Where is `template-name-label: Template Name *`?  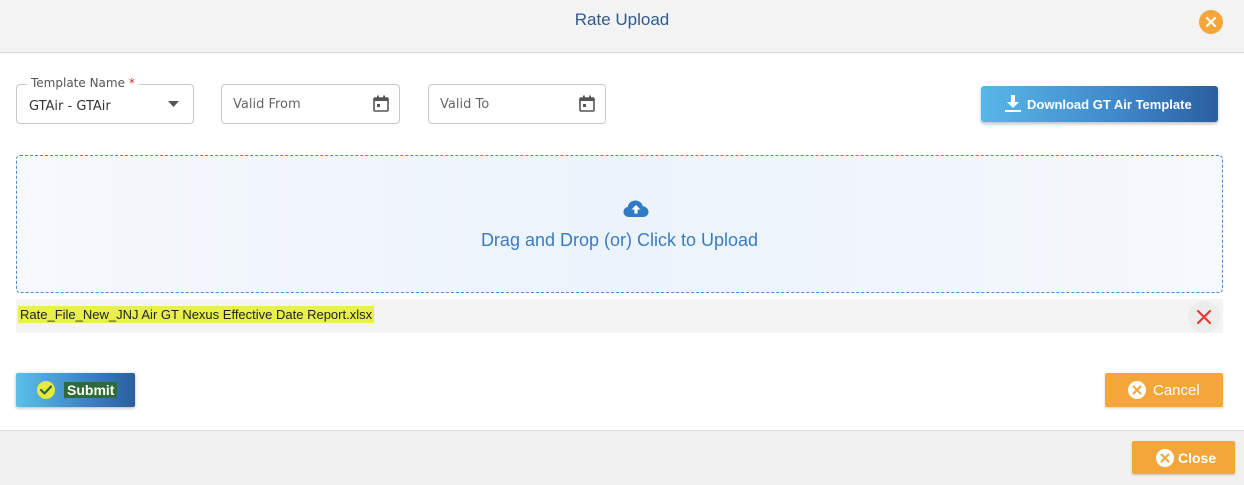 template-name-label: Template Name * is located at coordinates (83, 83).